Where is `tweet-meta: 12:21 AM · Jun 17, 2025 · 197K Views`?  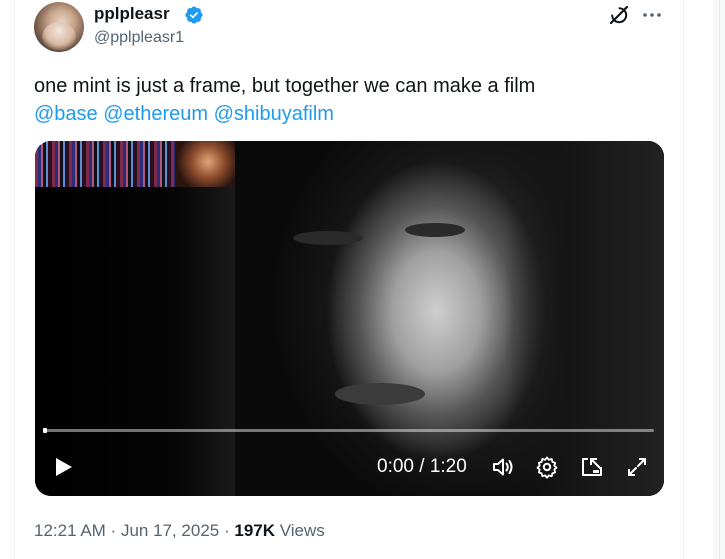
tweet-meta: 12:21 AM · Jun 17, 2025 · 197K Views is located at coordinates (179, 531).